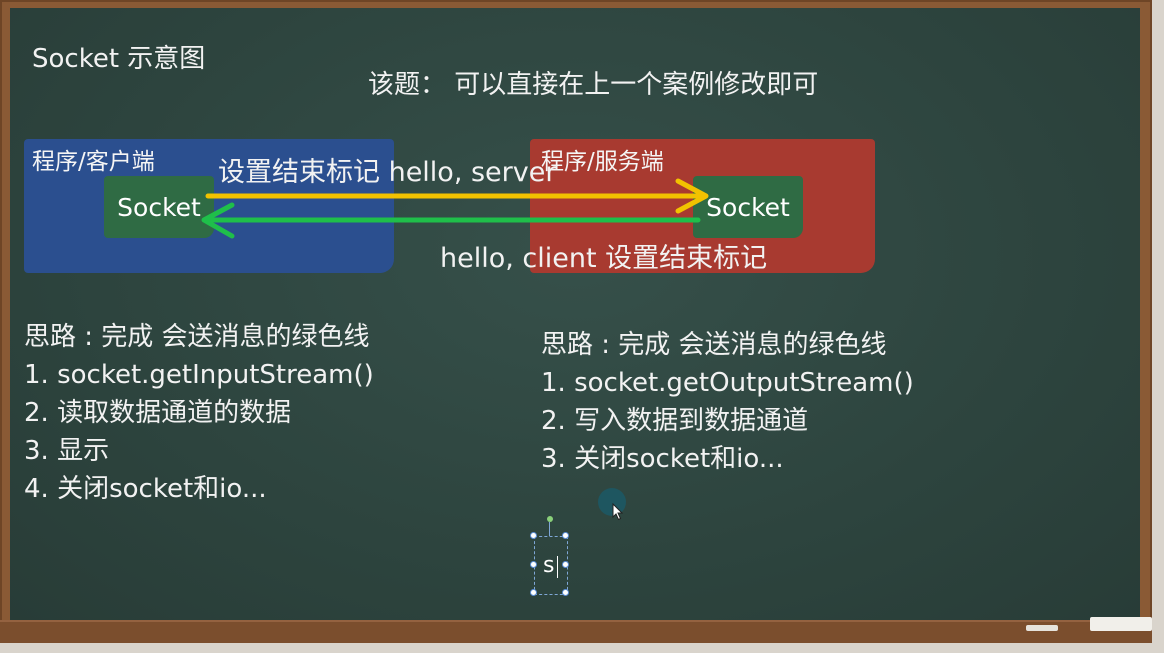  Describe the element at coordinates (158, 413) in the screenshot. I see `client-step: 2. 读取数据通道的数据` at that location.